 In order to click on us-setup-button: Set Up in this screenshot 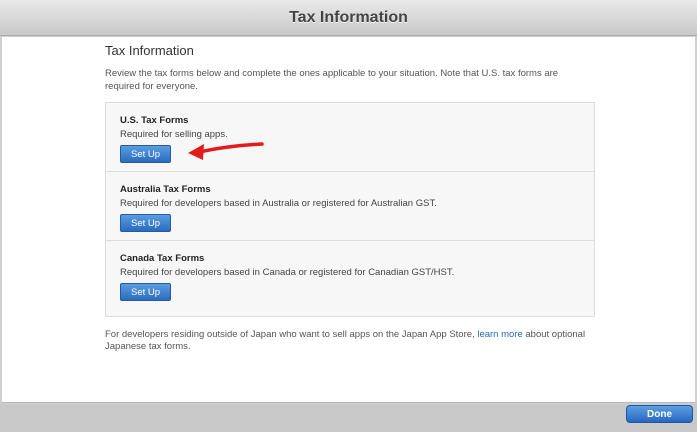, I will do `click(146, 154)`.